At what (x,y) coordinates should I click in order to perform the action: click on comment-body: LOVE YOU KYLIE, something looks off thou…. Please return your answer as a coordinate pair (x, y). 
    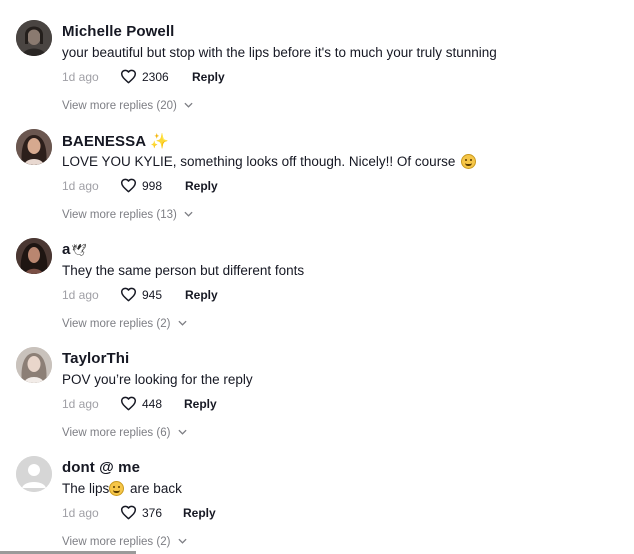
    Looking at the image, I should click on (259, 161).